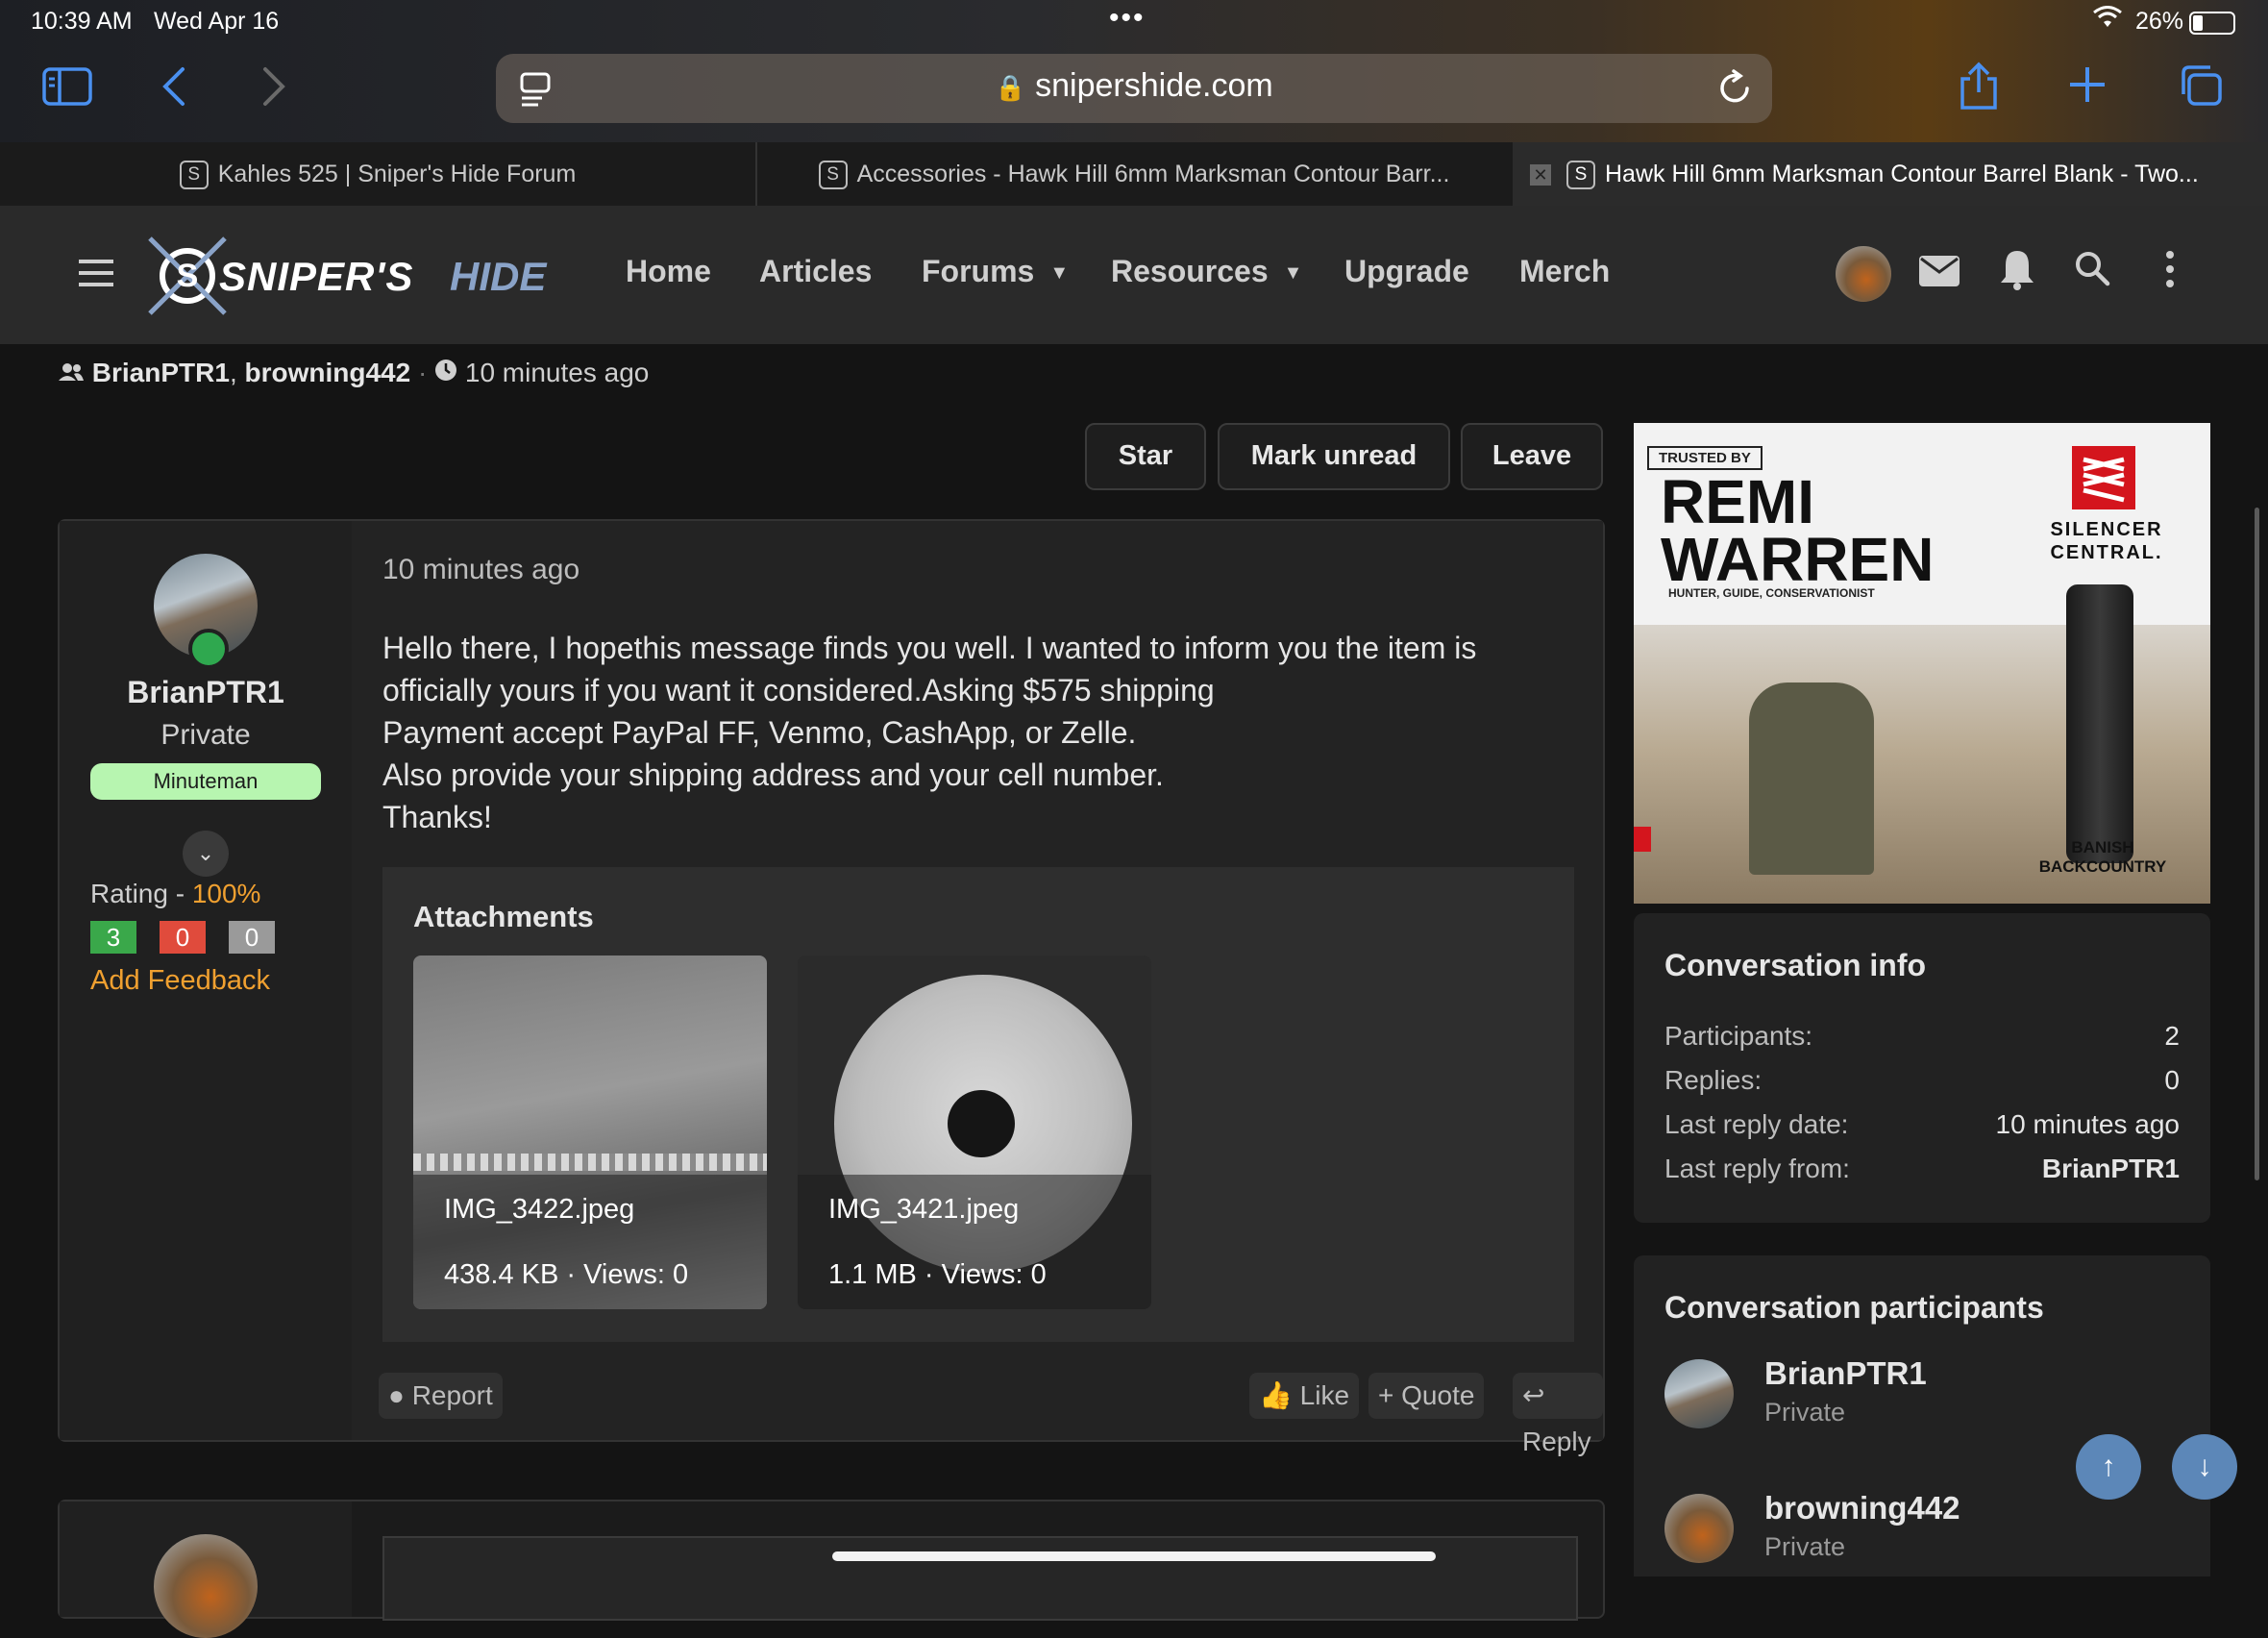  Describe the element at coordinates (226, 894) in the screenshot. I see `rating-value: 100%` at that location.